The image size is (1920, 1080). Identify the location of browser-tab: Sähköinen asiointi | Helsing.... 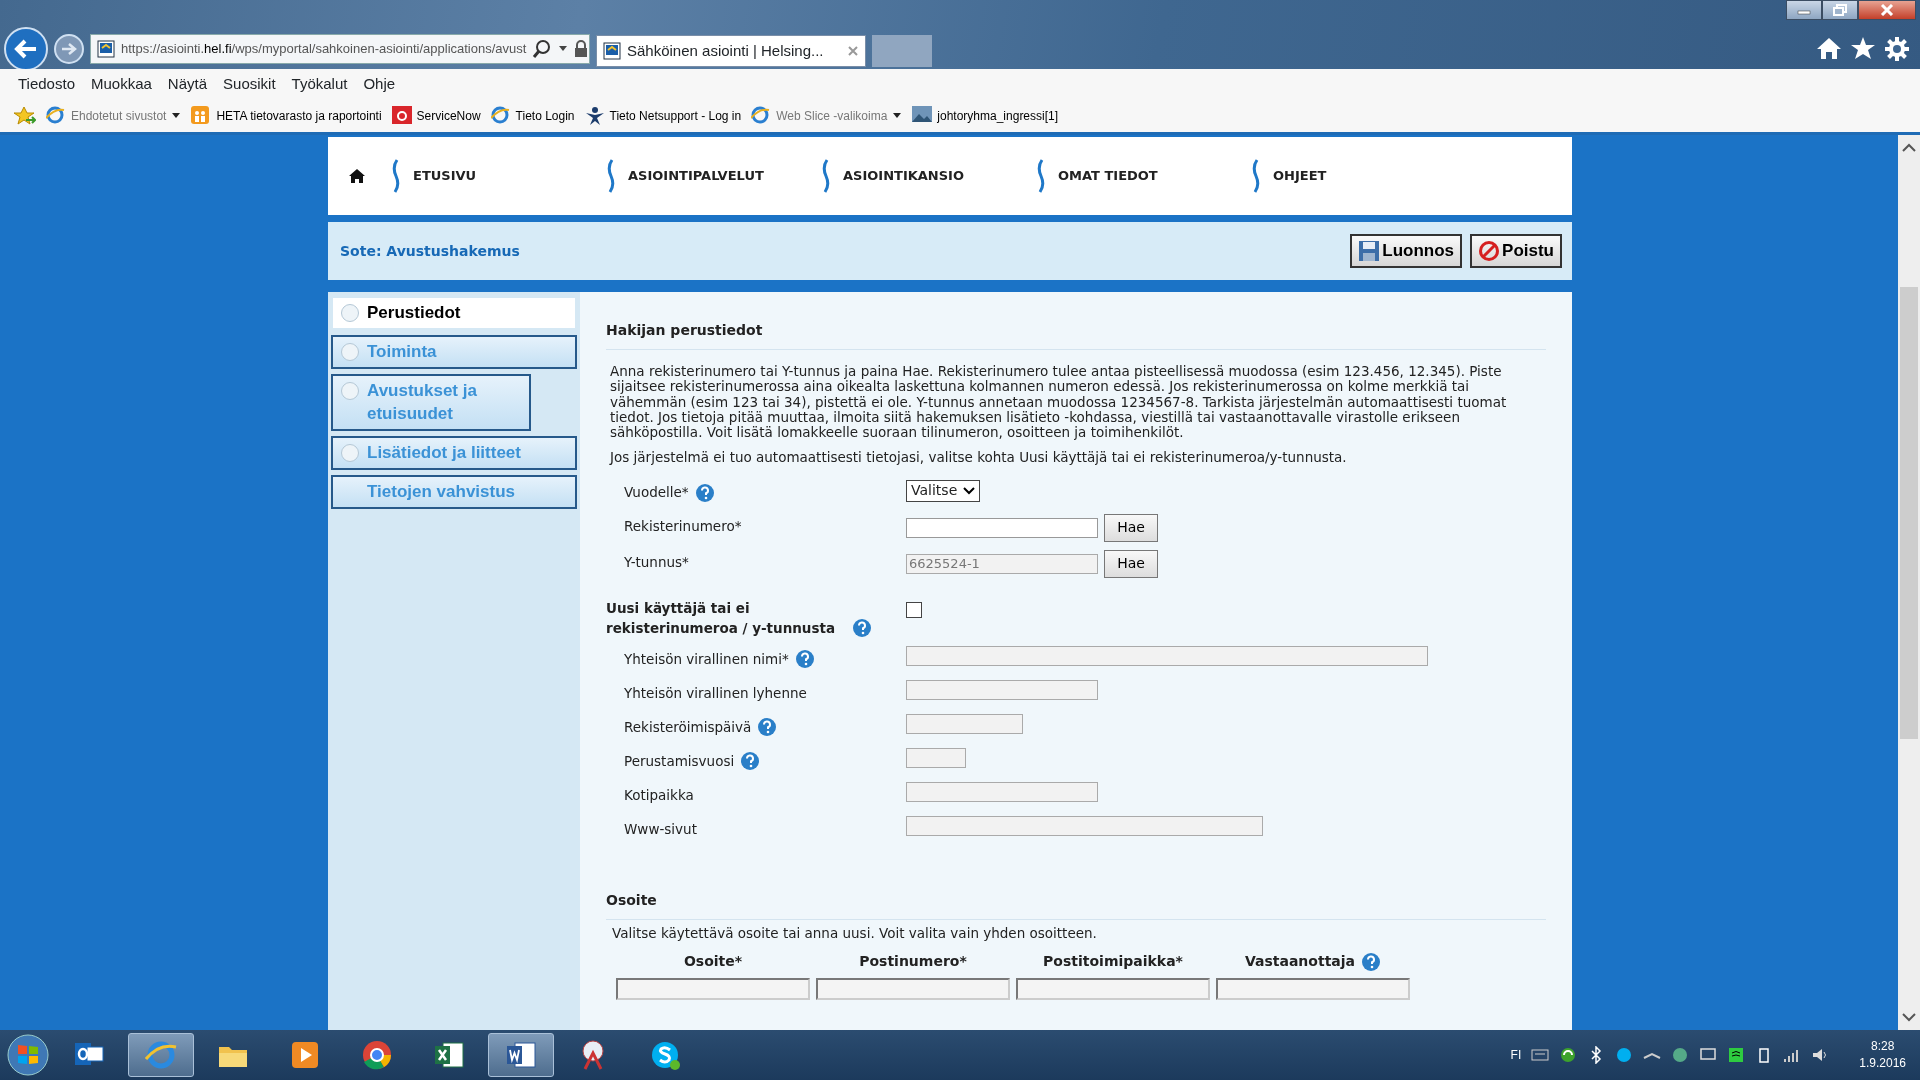
(731, 51).